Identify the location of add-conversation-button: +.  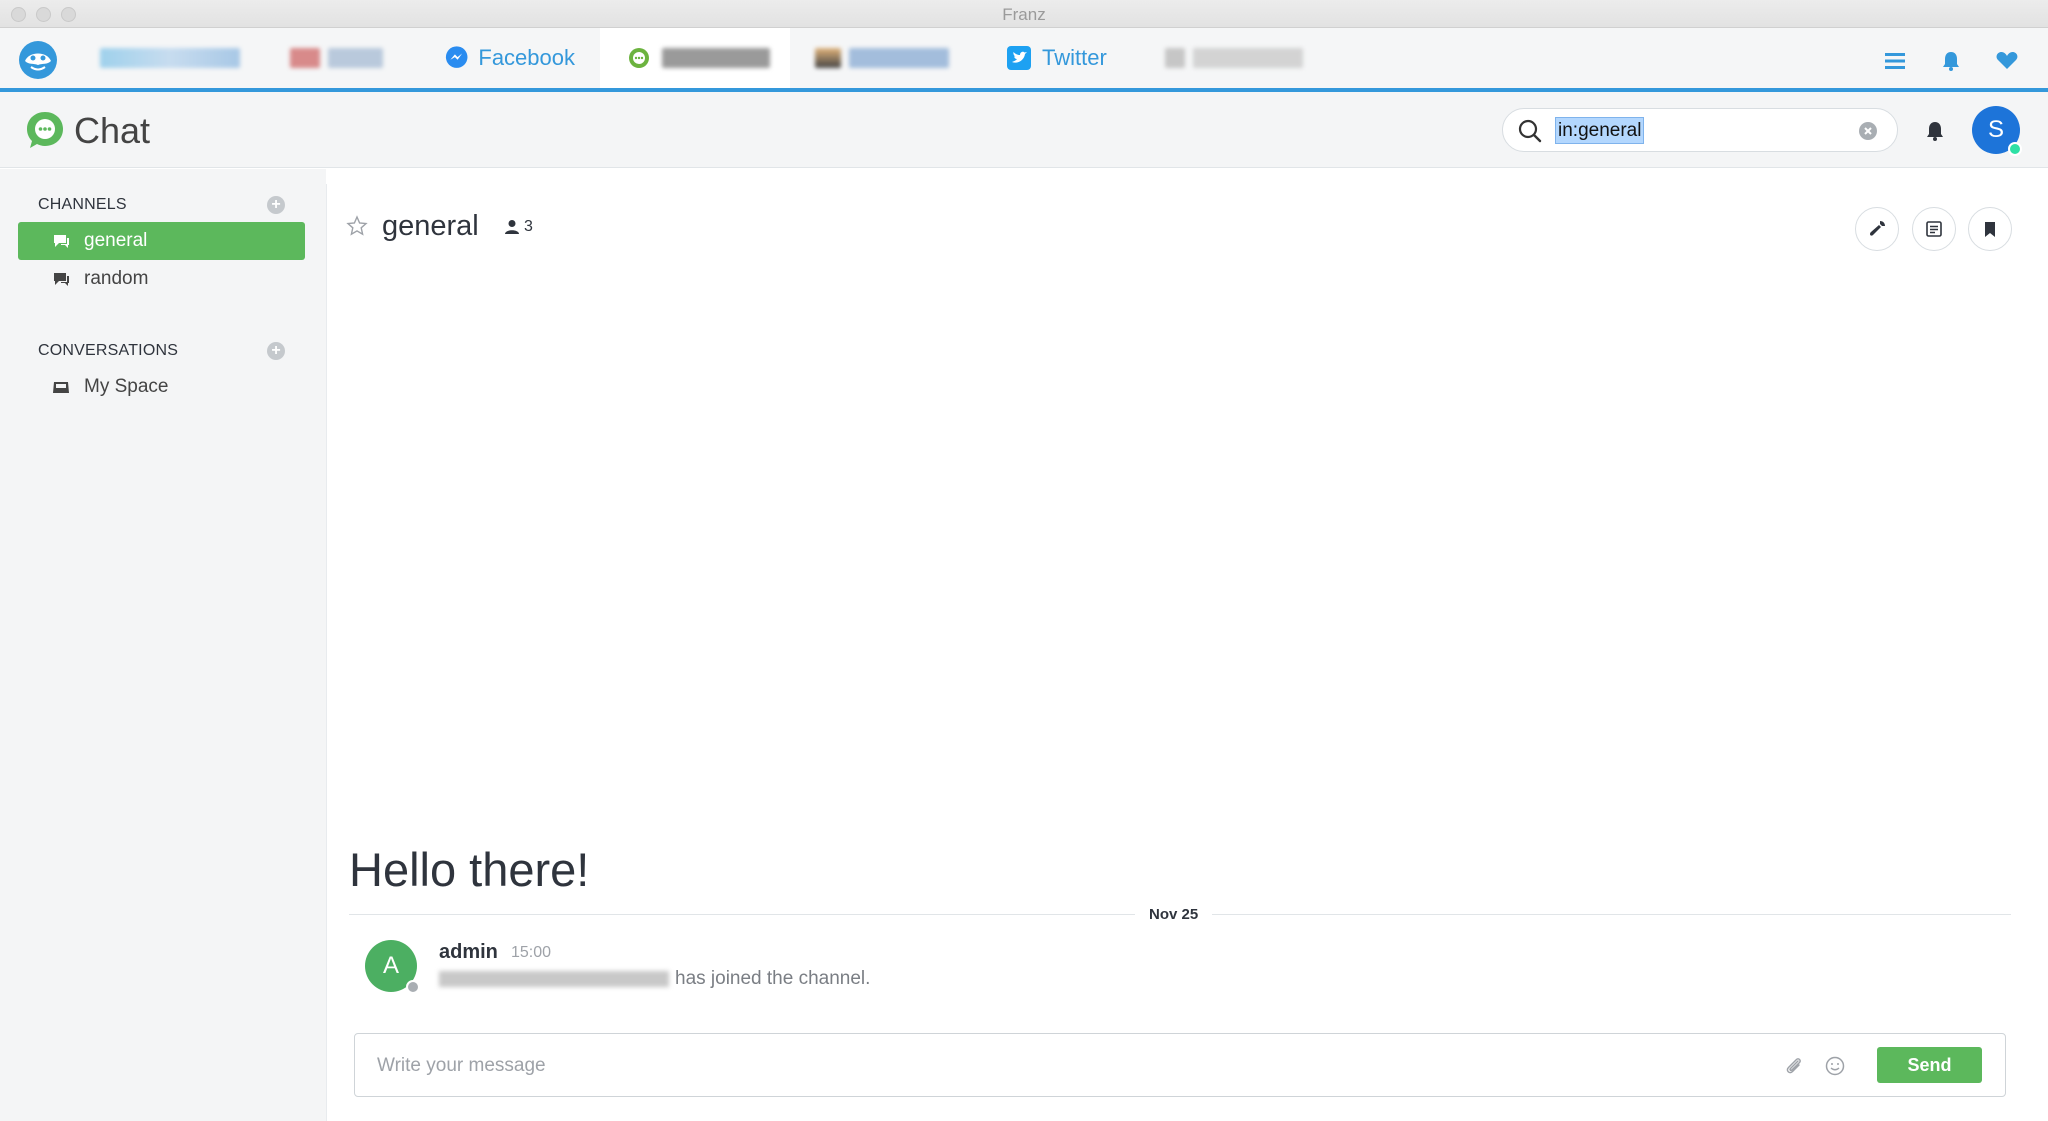
(276, 351).